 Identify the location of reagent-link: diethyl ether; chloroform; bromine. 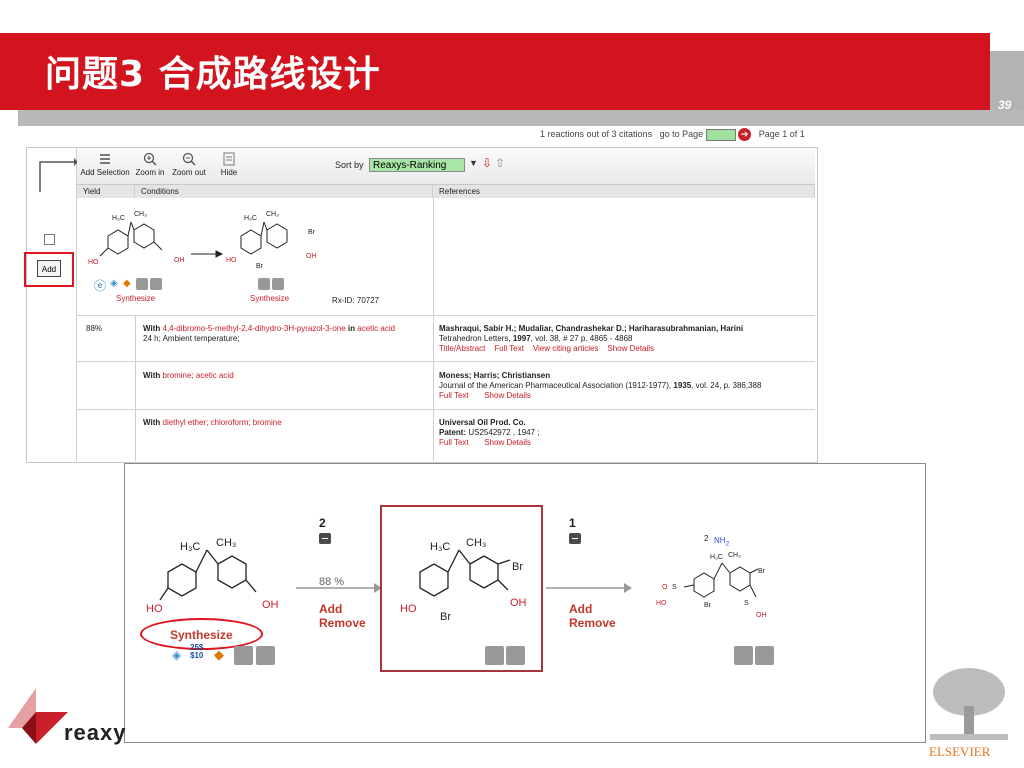
(222, 422).